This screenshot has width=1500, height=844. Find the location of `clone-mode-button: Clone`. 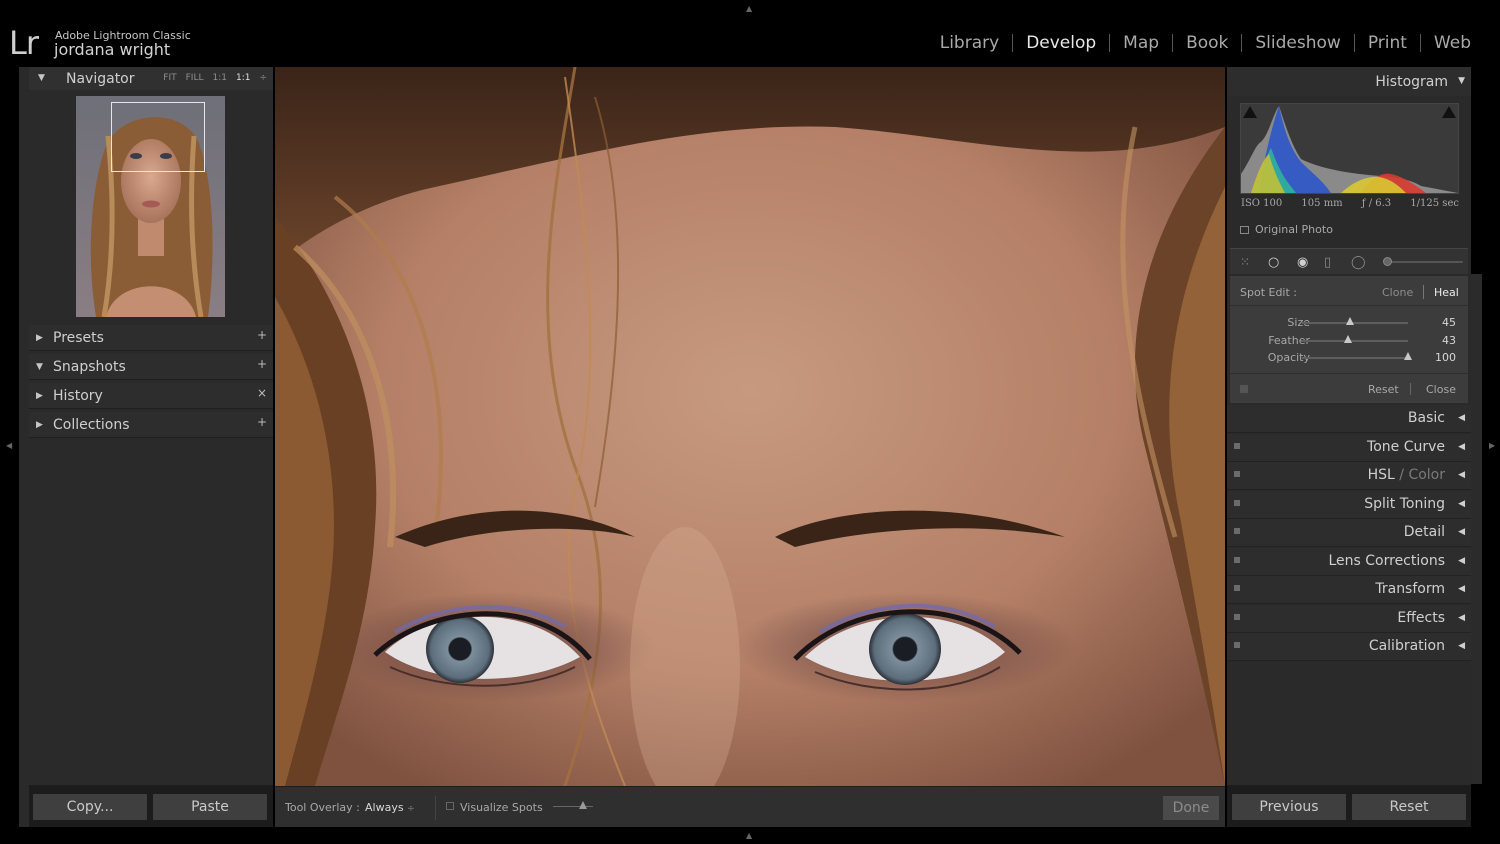

clone-mode-button: Clone is located at coordinates (1397, 292).